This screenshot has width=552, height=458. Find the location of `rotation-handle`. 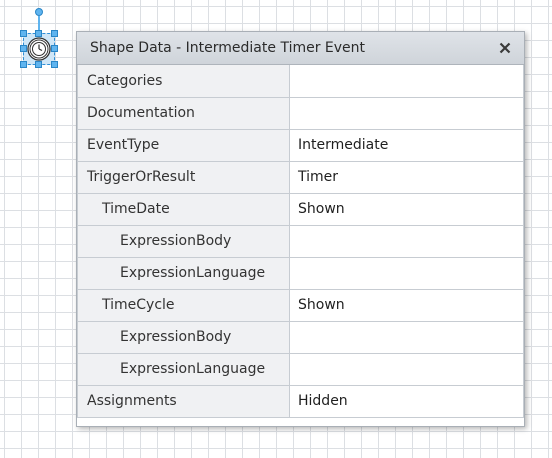

rotation-handle is located at coordinates (39, 12).